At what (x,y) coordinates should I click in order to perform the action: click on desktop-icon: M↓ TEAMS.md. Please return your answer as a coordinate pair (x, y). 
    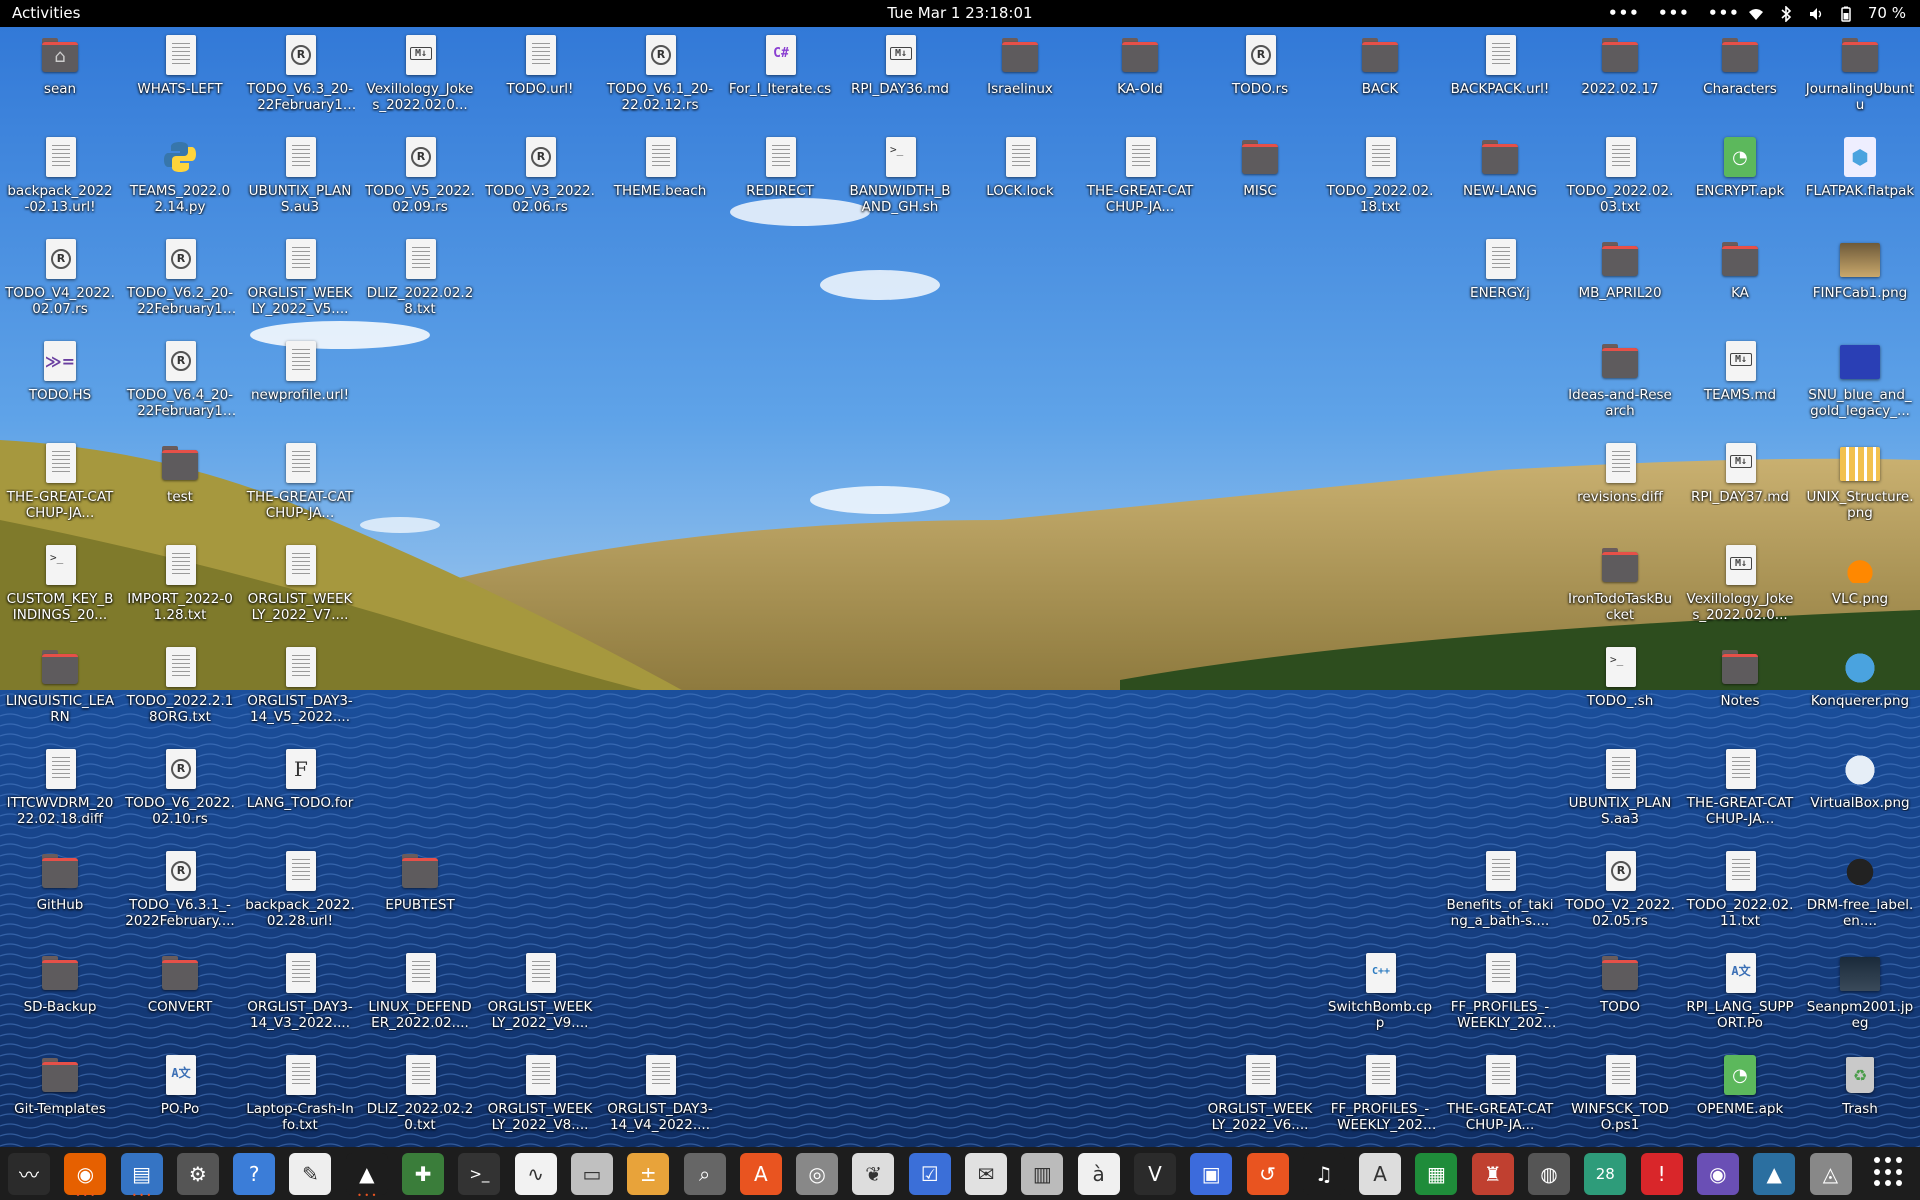
    Looking at the image, I should click on (1740, 382).